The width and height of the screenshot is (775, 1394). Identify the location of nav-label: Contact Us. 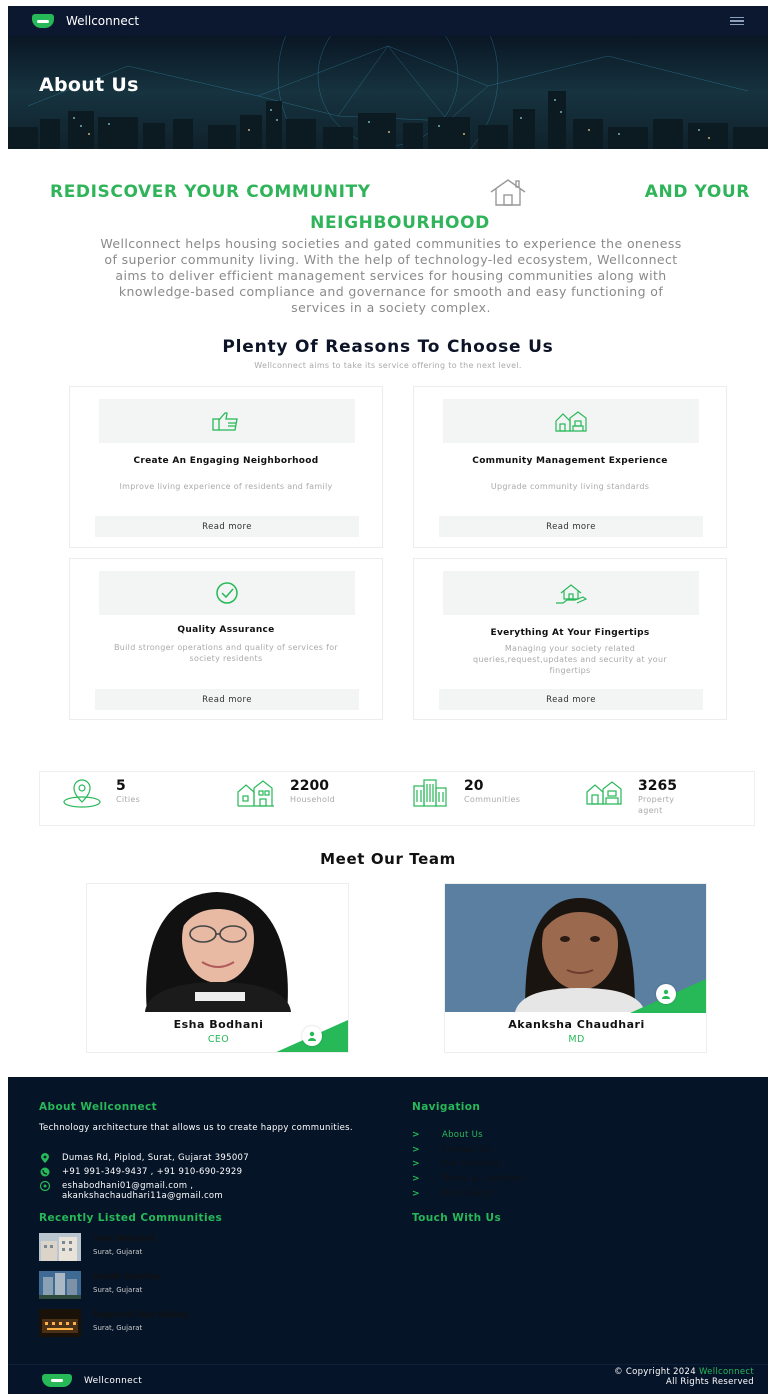
(467, 1149).